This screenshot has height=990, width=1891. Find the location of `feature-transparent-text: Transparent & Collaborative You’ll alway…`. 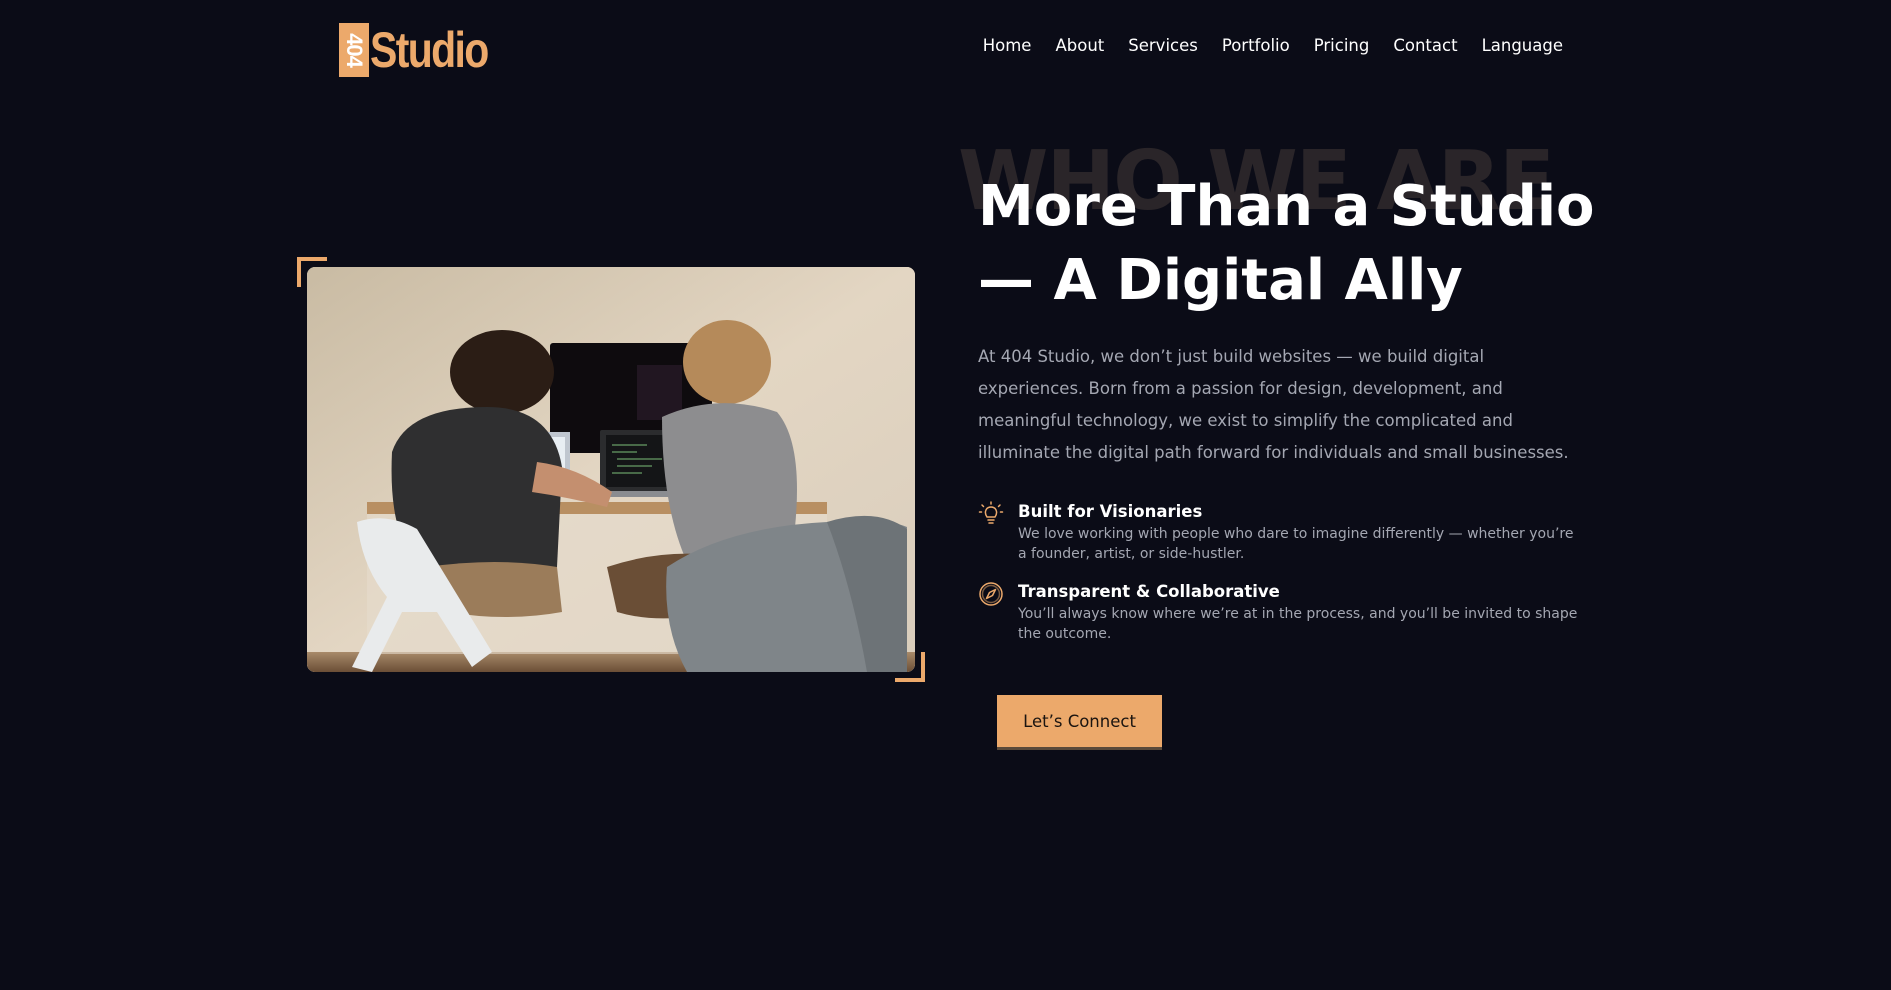

feature-transparent-text: Transparent & Collaborative You’ll alway… is located at coordinates (1298, 612).